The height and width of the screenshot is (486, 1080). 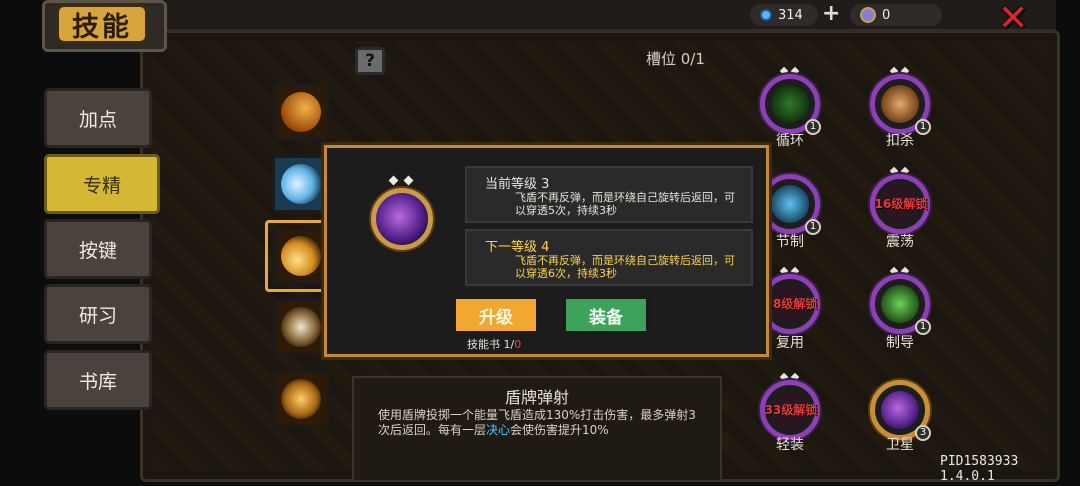 I want to click on shield-throw-icon, so click(x=301, y=256).